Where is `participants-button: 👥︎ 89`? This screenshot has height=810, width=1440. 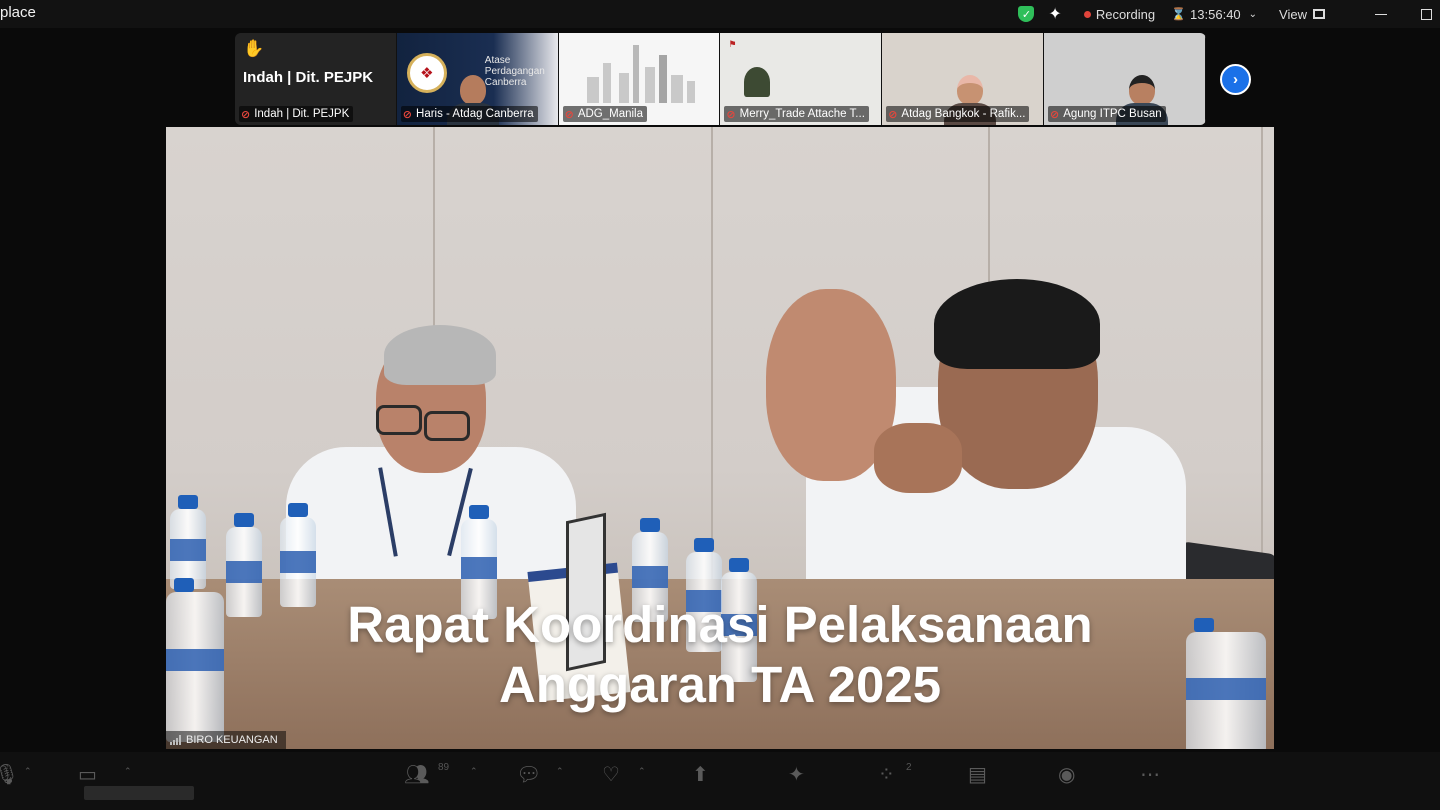
participants-button: 👥︎ 89 is located at coordinates (426, 774).